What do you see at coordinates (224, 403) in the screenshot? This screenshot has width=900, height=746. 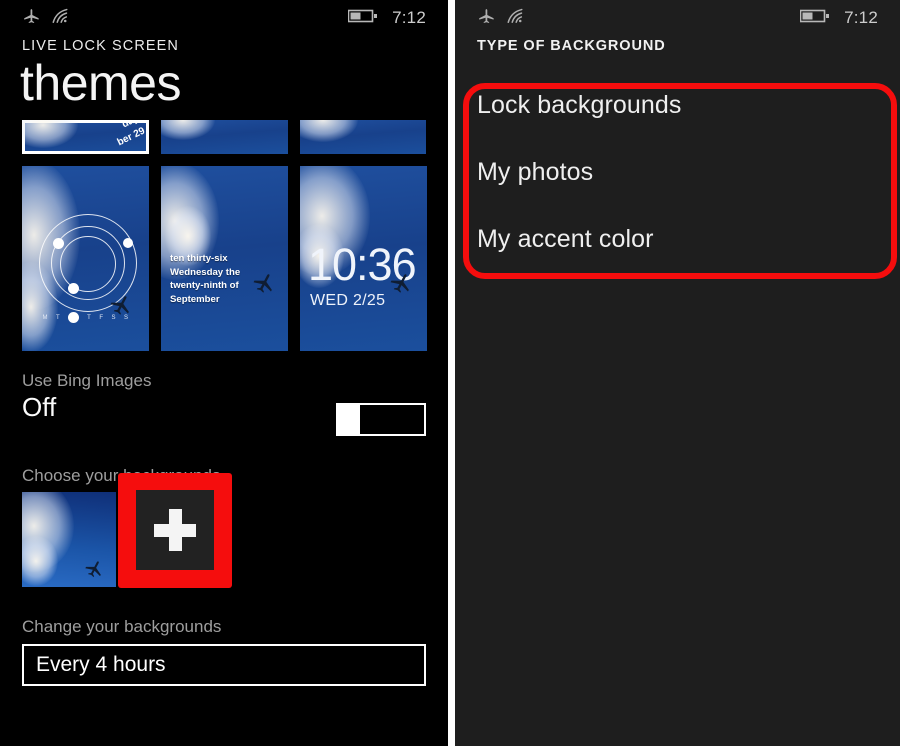 I see `use-bing-images-setting: Use Bing Images Off` at bounding box center [224, 403].